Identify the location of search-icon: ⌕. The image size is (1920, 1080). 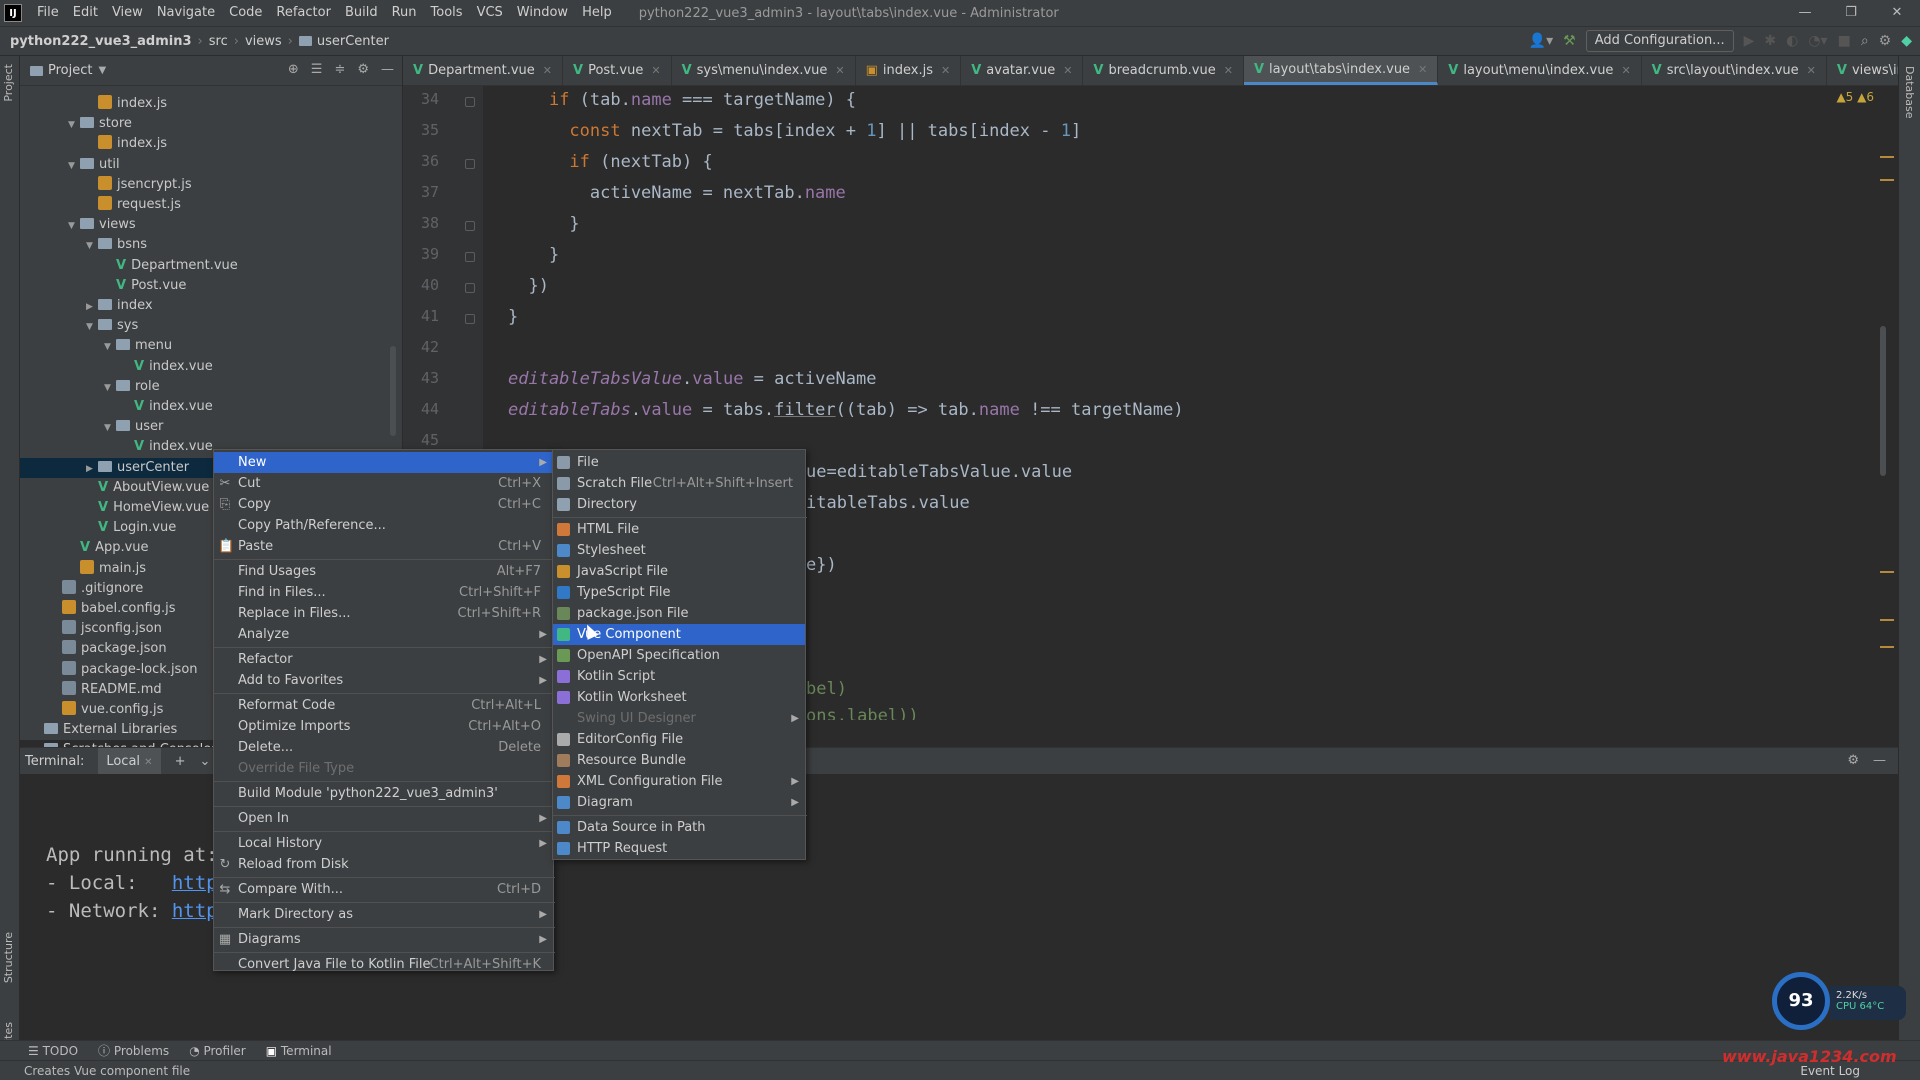
(1865, 41).